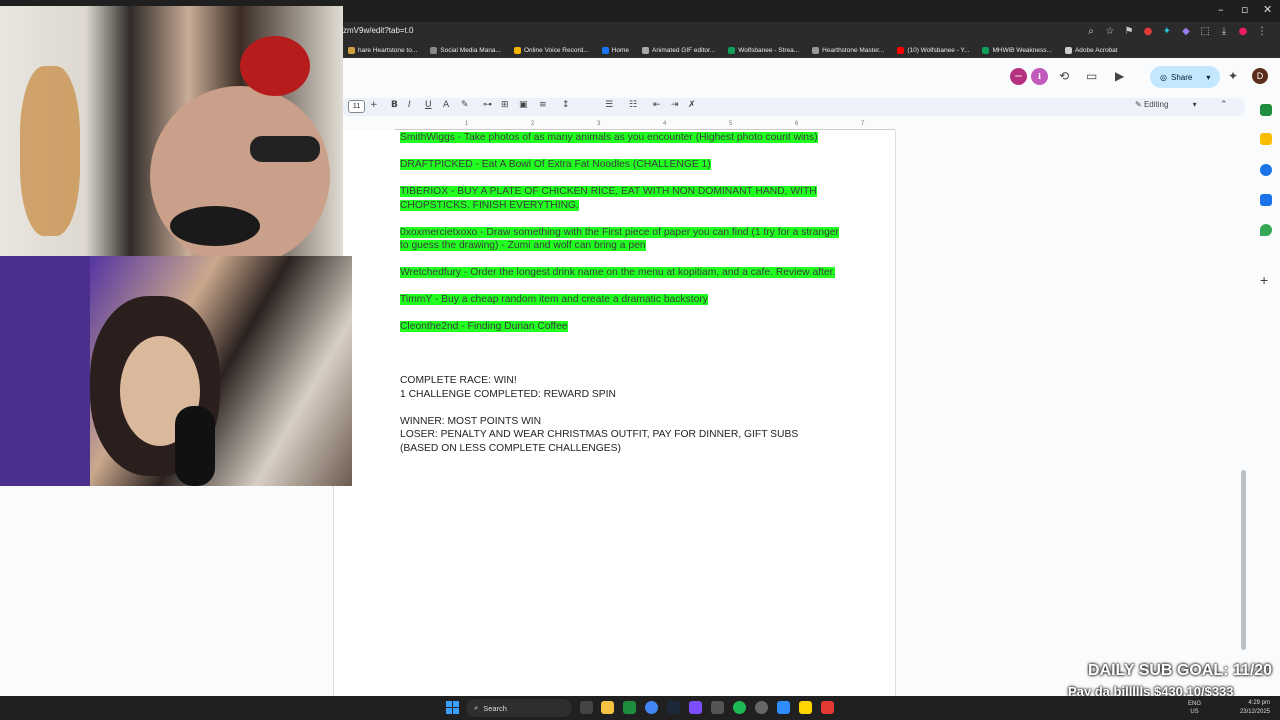 Image resolution: width=1280 pixels, height=720 pixels. Describe the element at coordinates (394, 105) in the screenshot. I see `bold-icon: B` at that location.